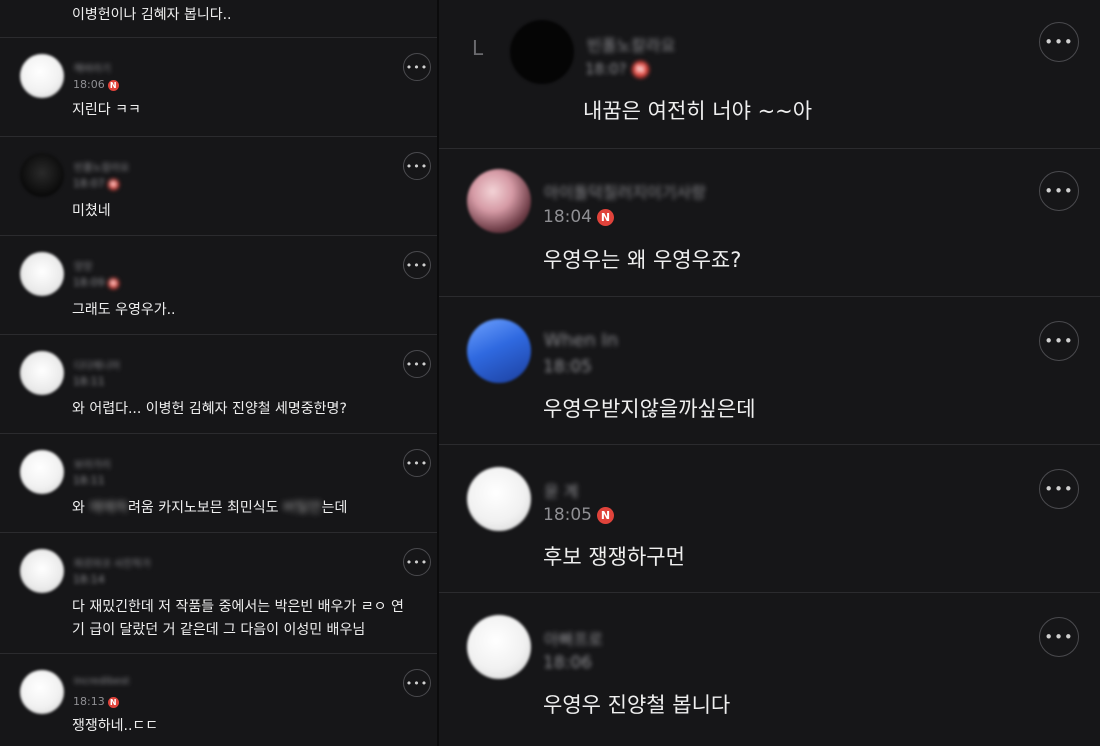  I want to click on comment-text-line: 다 재밌긴한데 저 작품들 중에서는 박은빈 배우가 ㄹㅇ 연, so click(238, 607).